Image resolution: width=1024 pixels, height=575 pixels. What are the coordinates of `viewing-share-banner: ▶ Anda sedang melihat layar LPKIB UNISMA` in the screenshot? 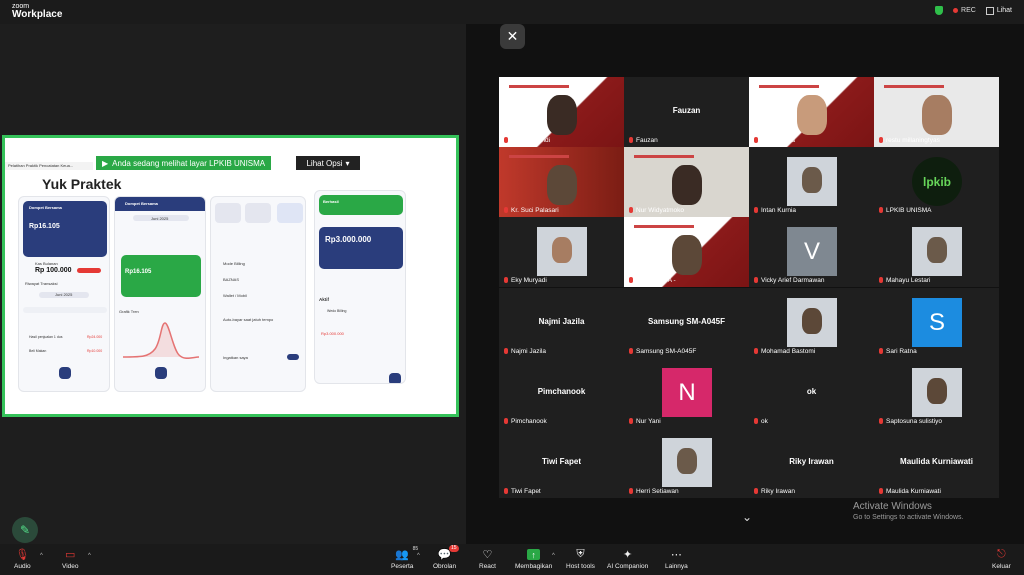 It's located at (184, 163).